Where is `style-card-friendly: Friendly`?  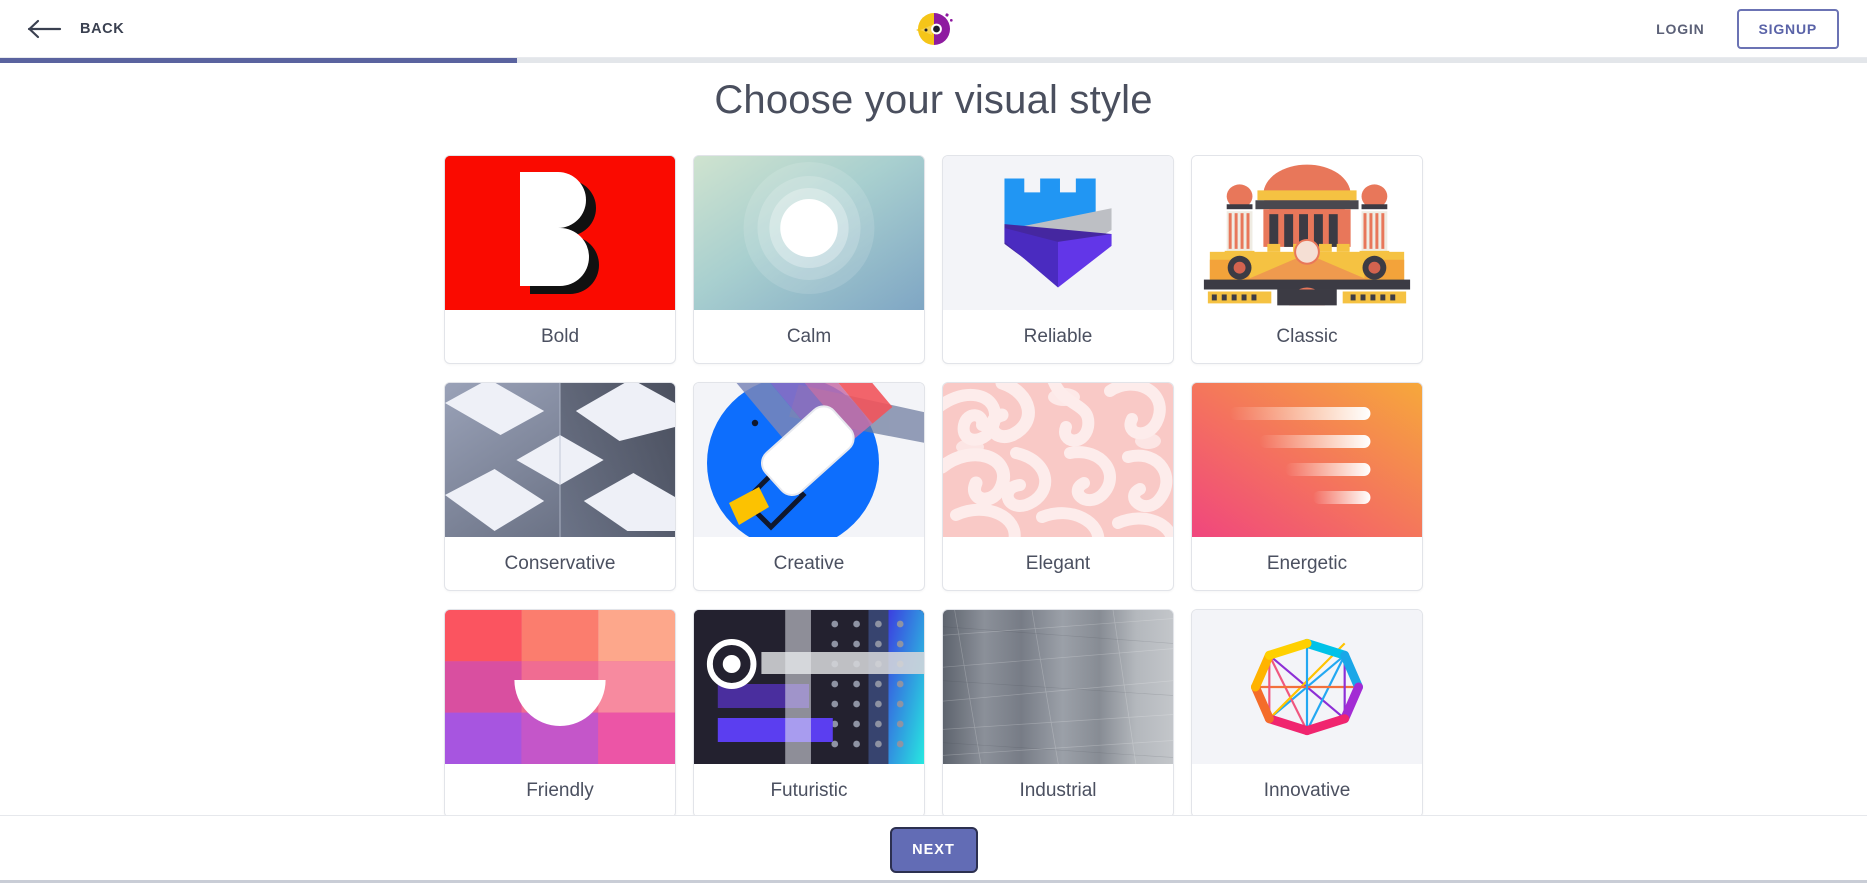
style-card-friendly: Friendly is located at coordinates (560, 712).